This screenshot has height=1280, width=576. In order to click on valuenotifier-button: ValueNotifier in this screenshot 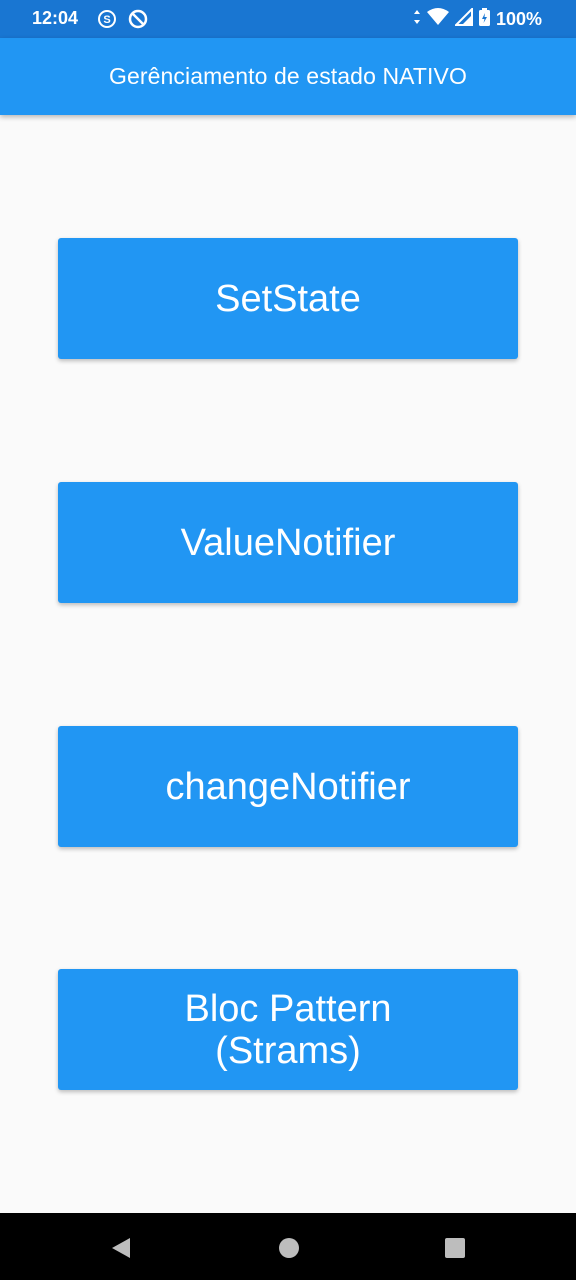, I will do `click(288, 542)`.